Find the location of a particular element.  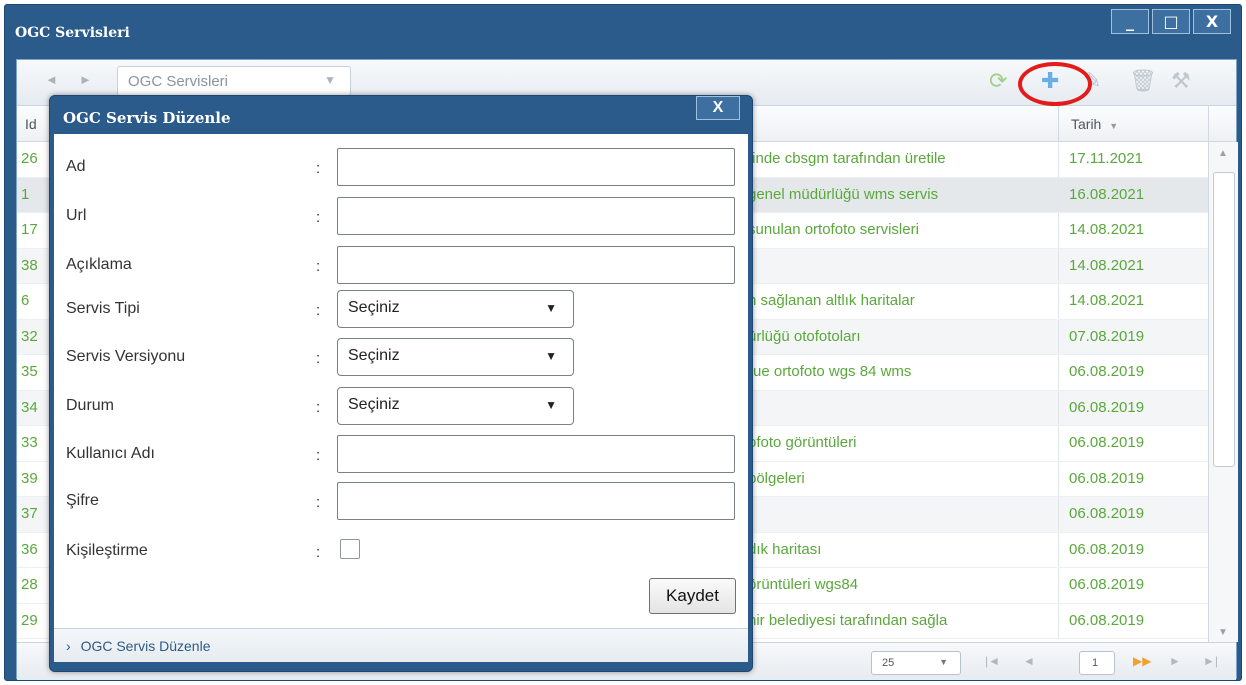

forward-arrow-icon: ► is located at coordinates (85, 79).